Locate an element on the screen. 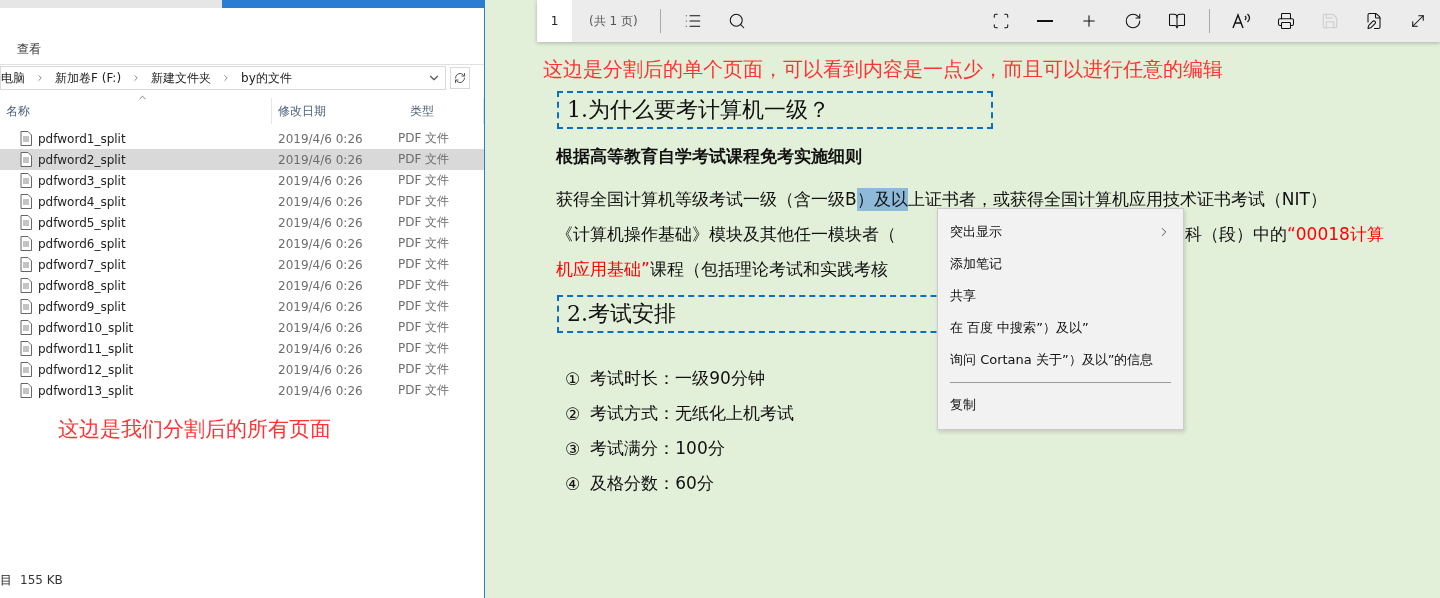  address-bar: 电脑 新加卷F (F:) 新建文件夹 by的文件 is located at coordinates (223, 78).